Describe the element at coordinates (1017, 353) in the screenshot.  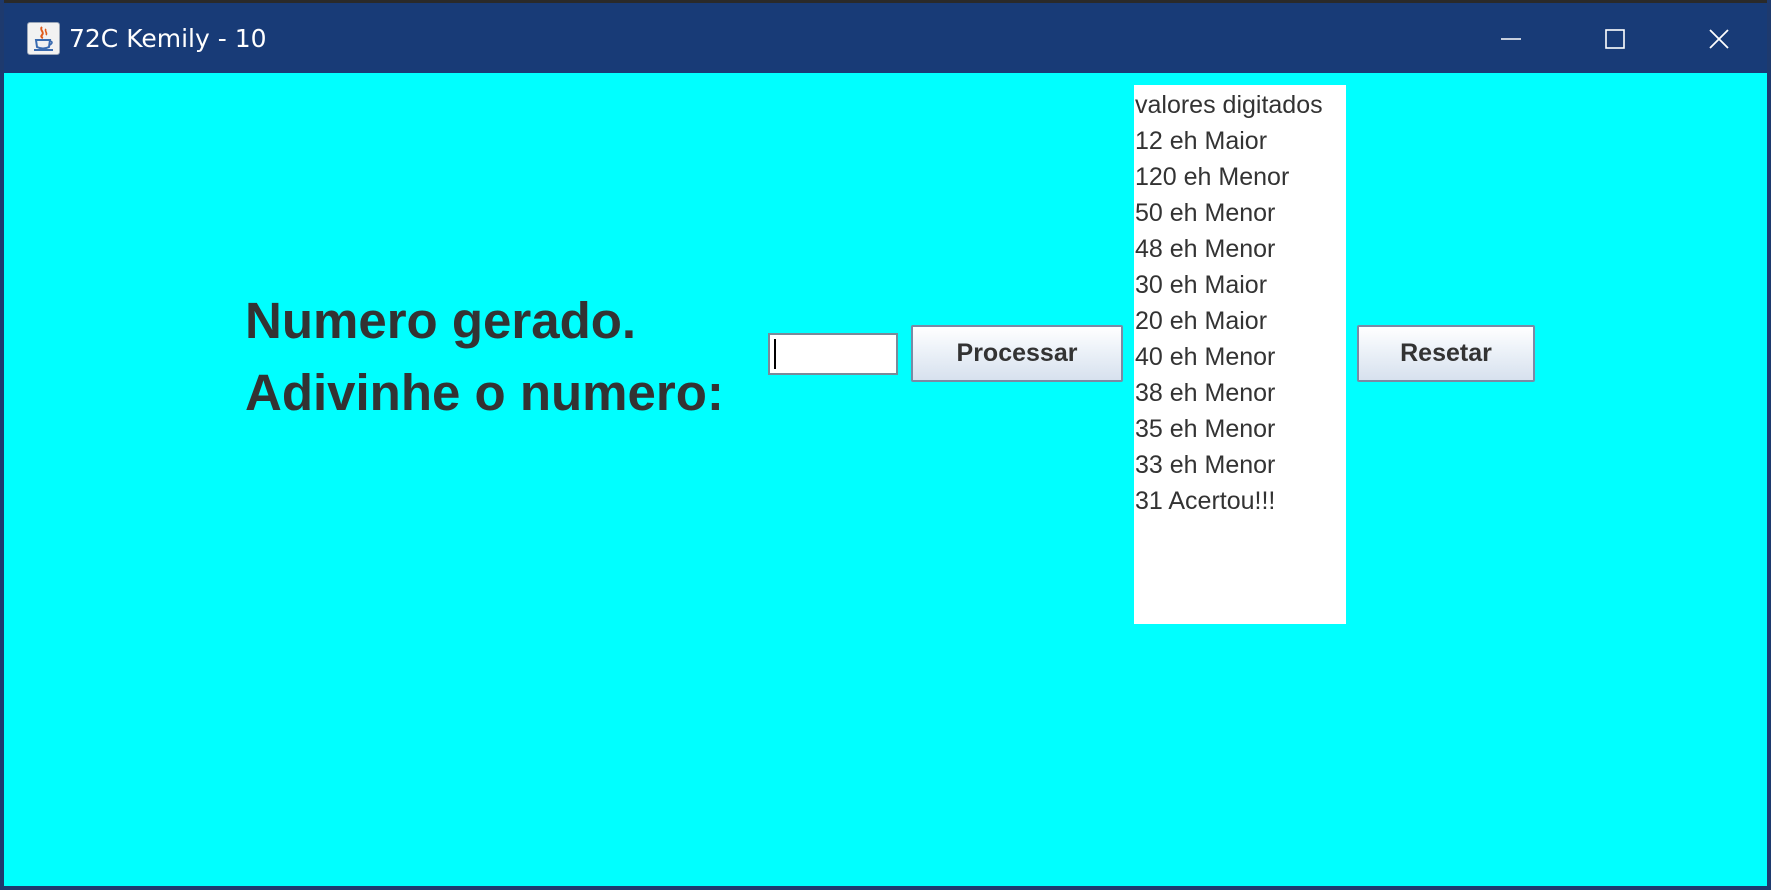
I see `process-button: Processar` at that location.